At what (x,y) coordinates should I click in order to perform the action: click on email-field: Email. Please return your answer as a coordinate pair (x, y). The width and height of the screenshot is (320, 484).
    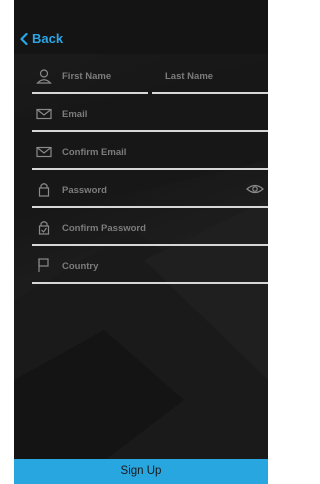
    Looking at the image, I should click on (150, 114).